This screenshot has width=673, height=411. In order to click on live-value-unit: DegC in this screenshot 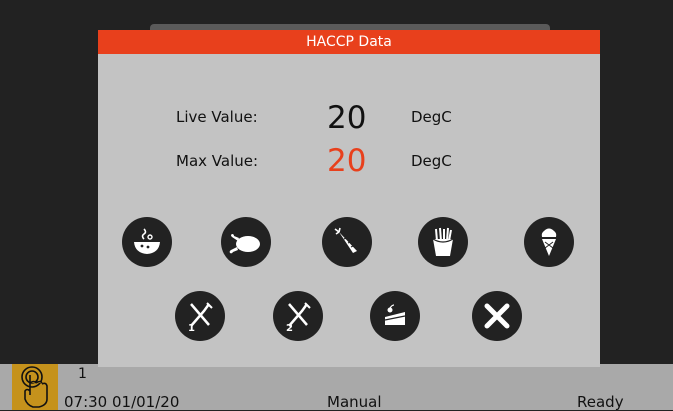, I will do `click(431, 117)`.